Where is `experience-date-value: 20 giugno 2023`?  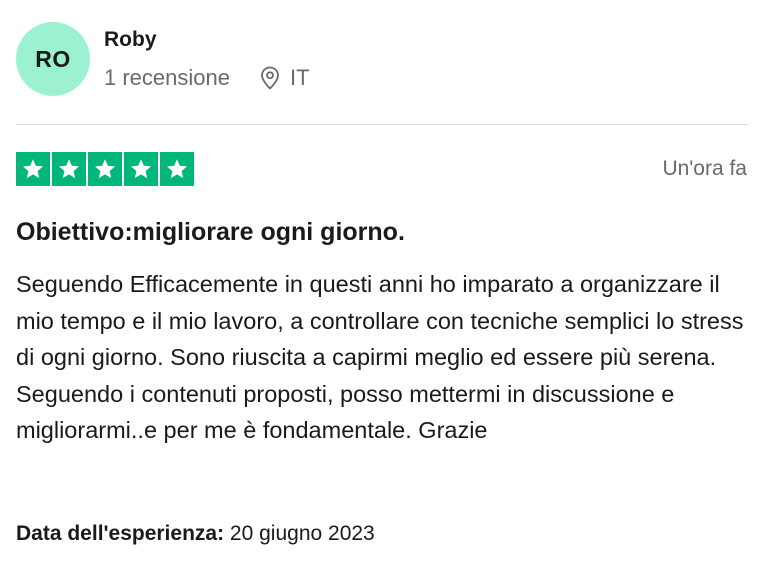 experience-date-value: 20 giugno 2023 is located at coordinates (302, 533).